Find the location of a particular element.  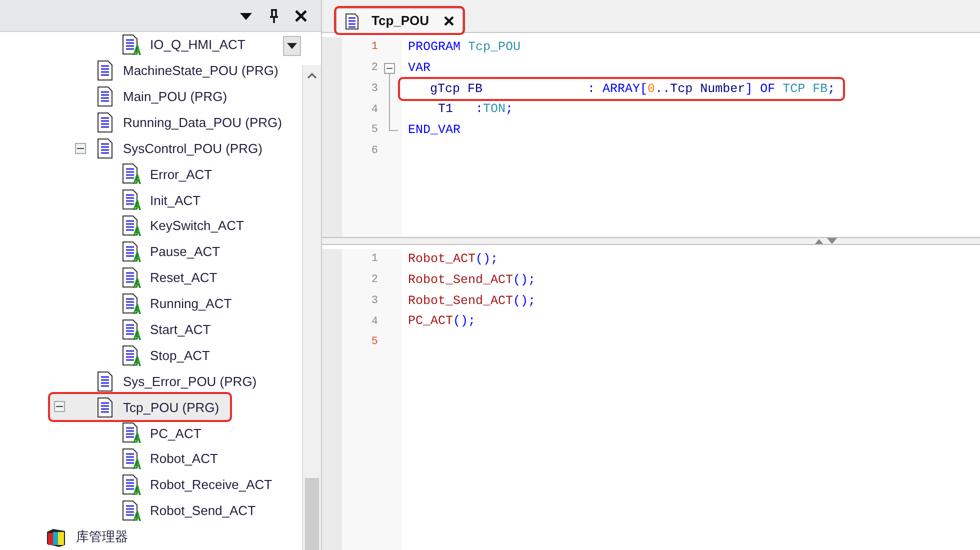

tree-item: Robot_Send_ACT is located at coordinates (132, 511).